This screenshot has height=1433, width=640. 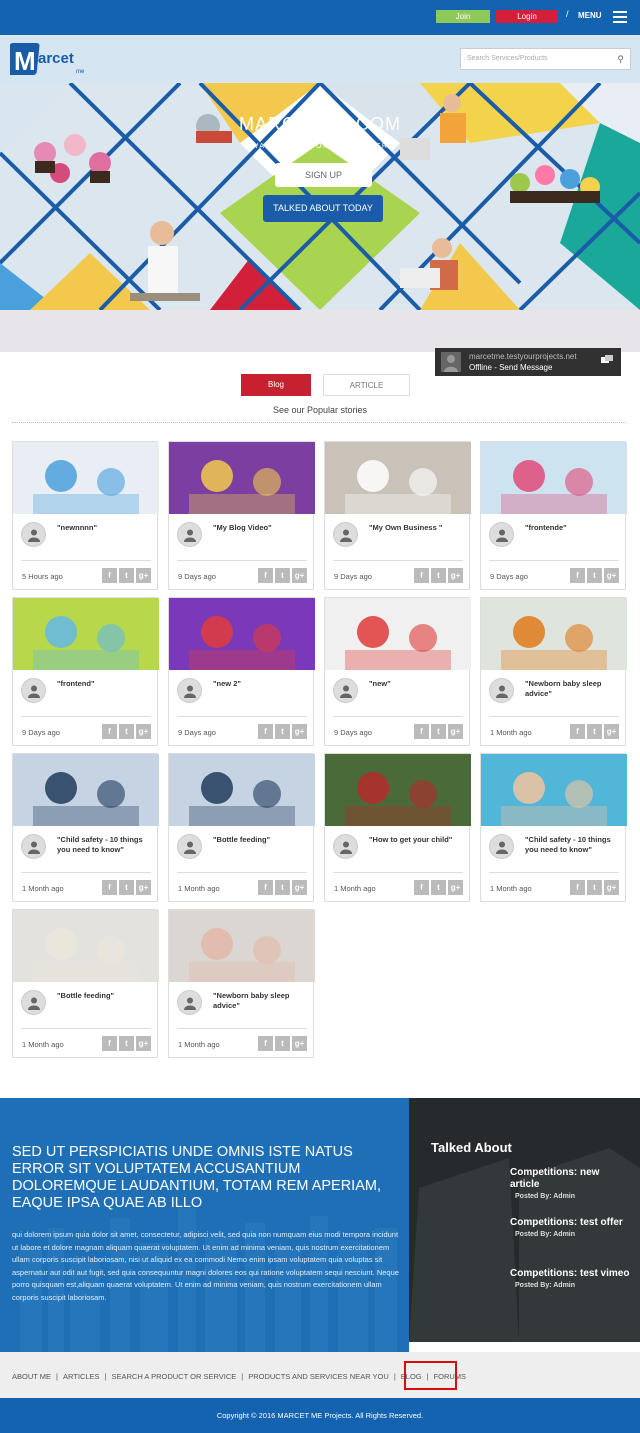 What do you see at coordinates (417, 684) in the screenshot?
I see `story-title: "new"` at bounding box center [417, 684].